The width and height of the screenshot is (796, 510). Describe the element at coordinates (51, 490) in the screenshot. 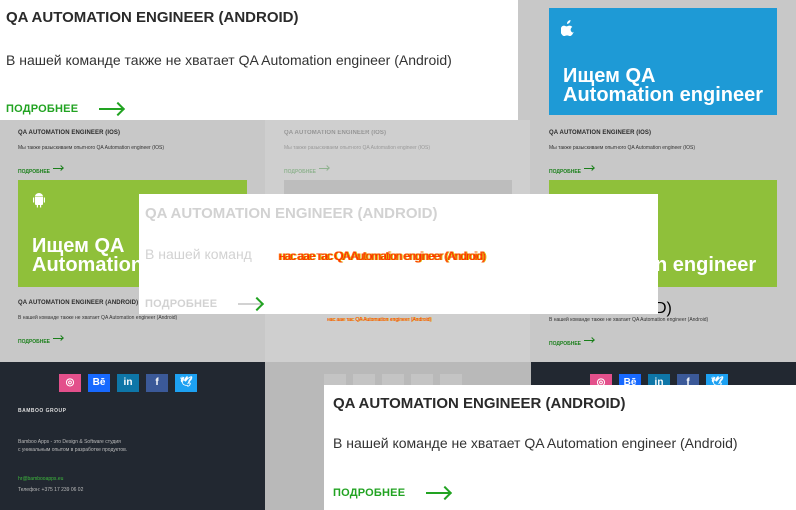

I see `footer-phone: Телефон: +375 17 239 06 02` at that location.